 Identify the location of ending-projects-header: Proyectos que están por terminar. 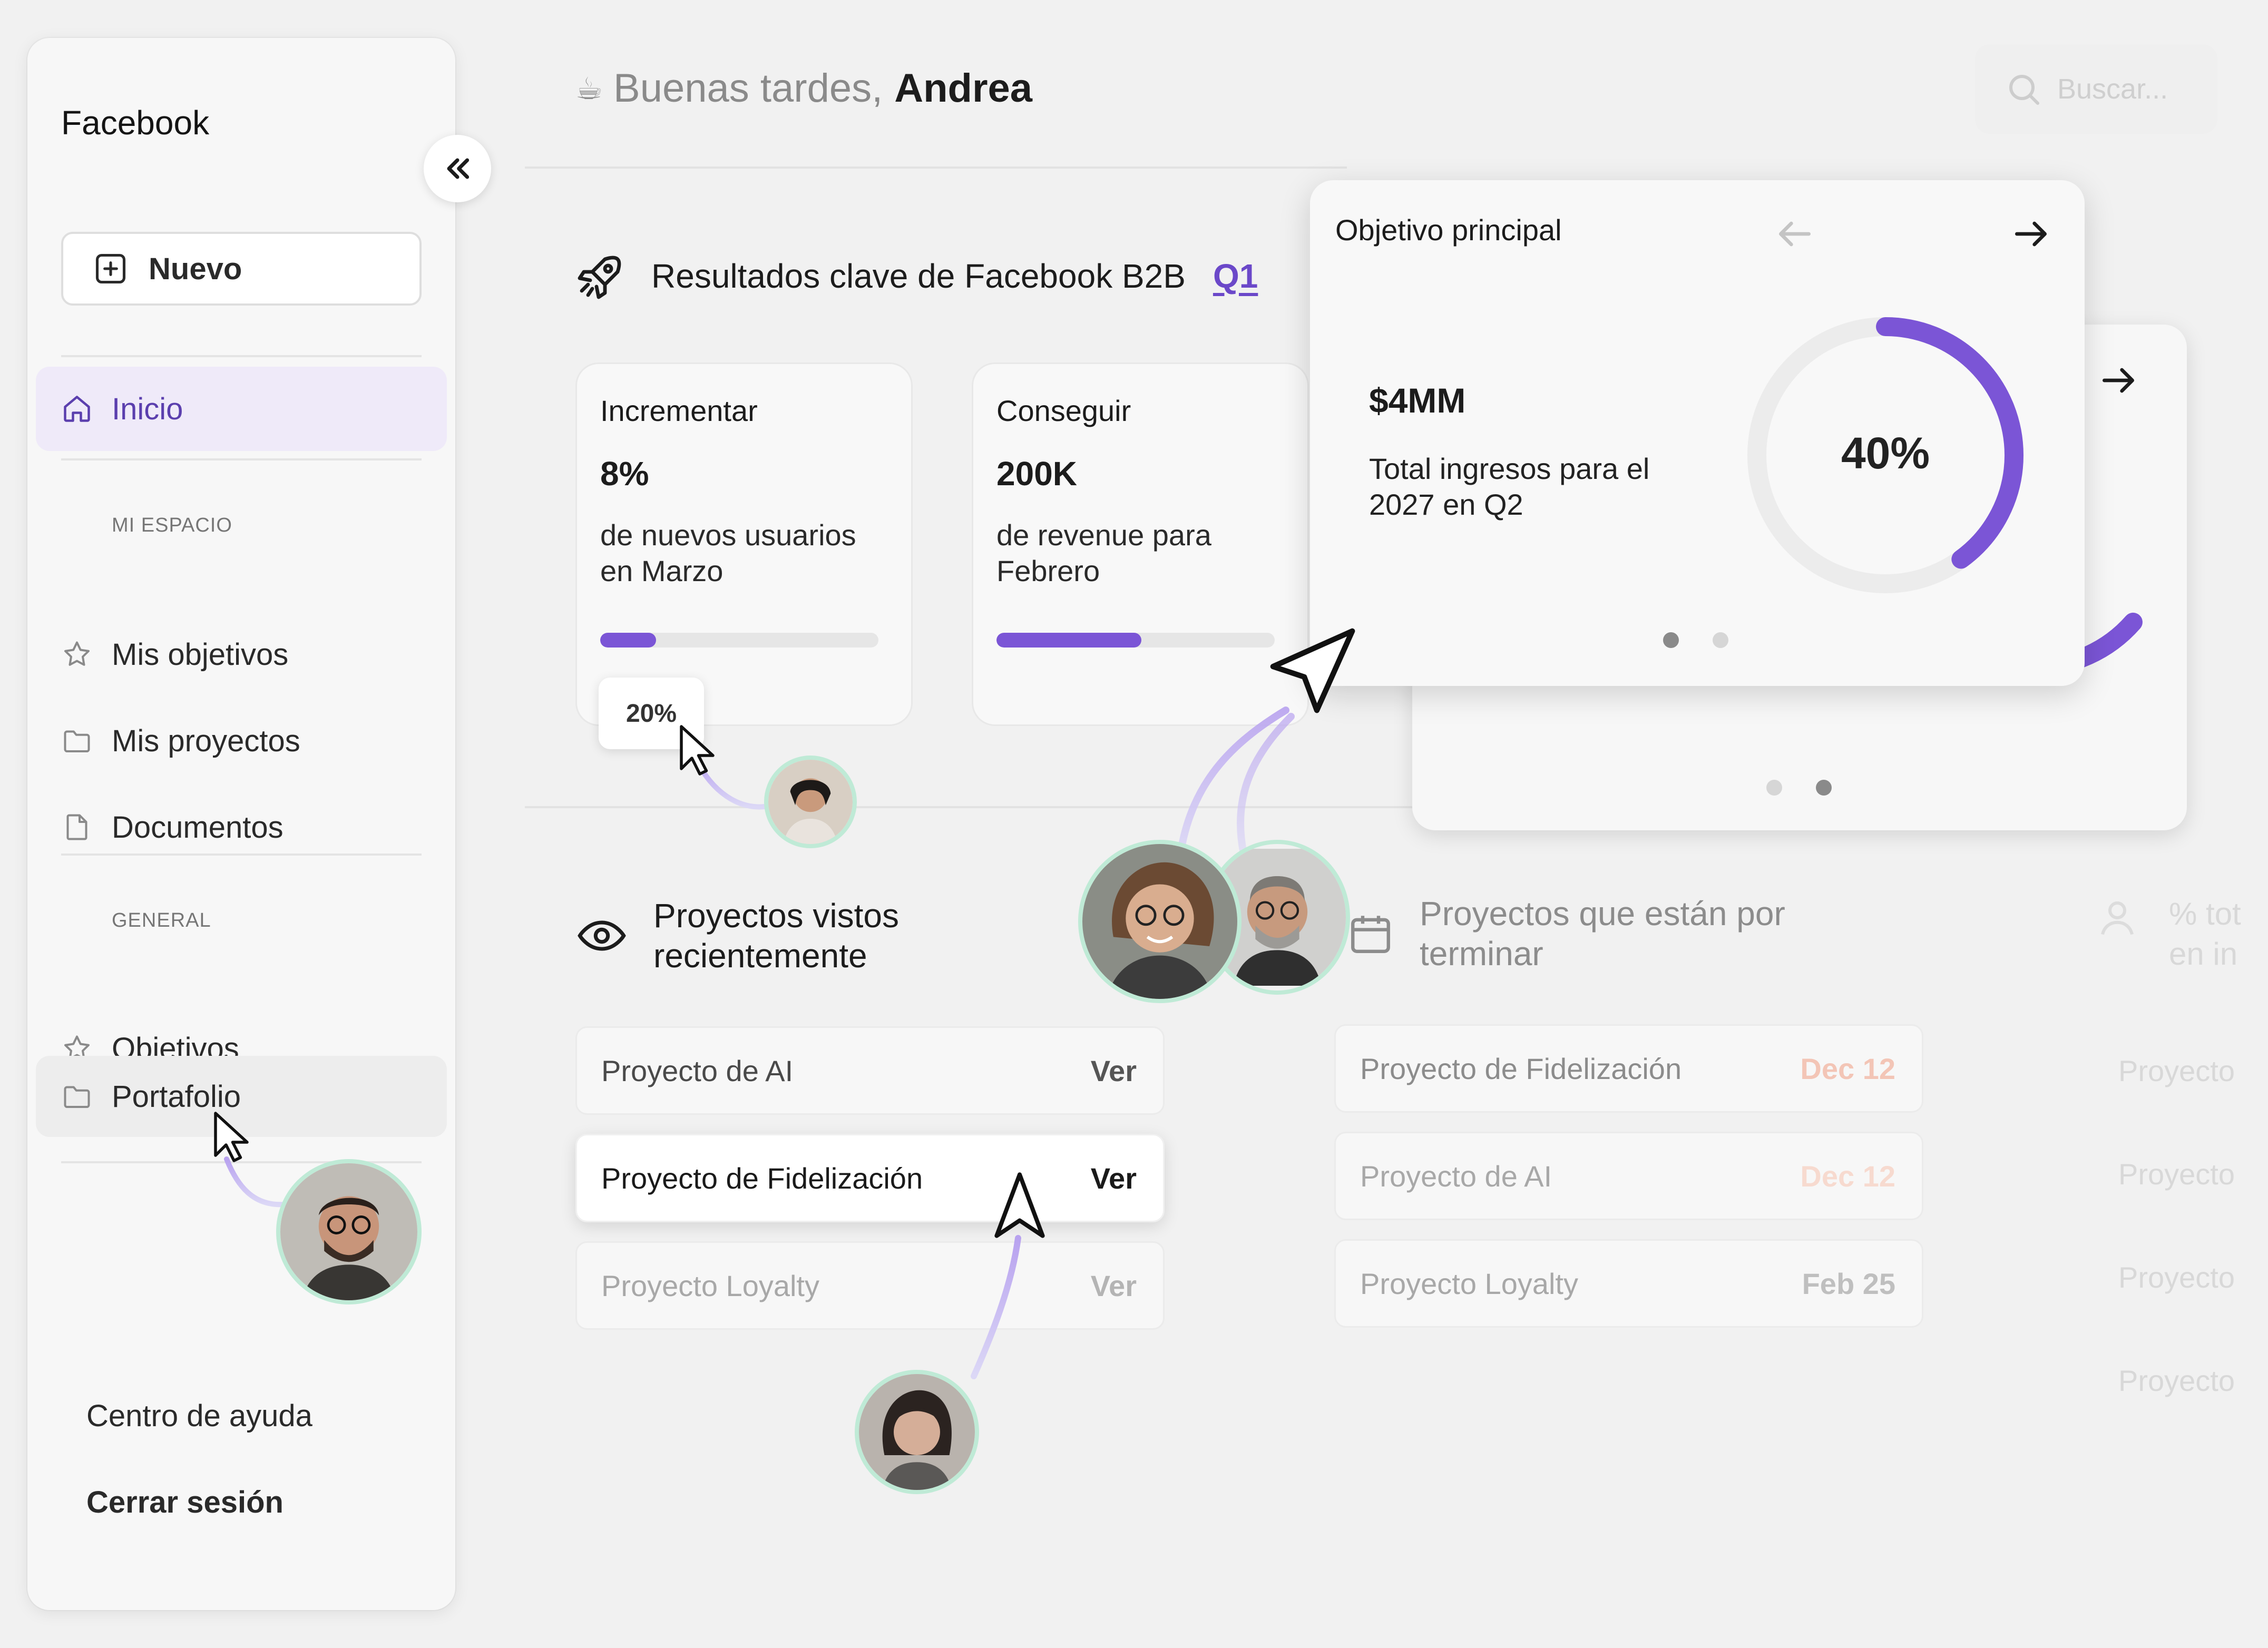
(1567, 934).